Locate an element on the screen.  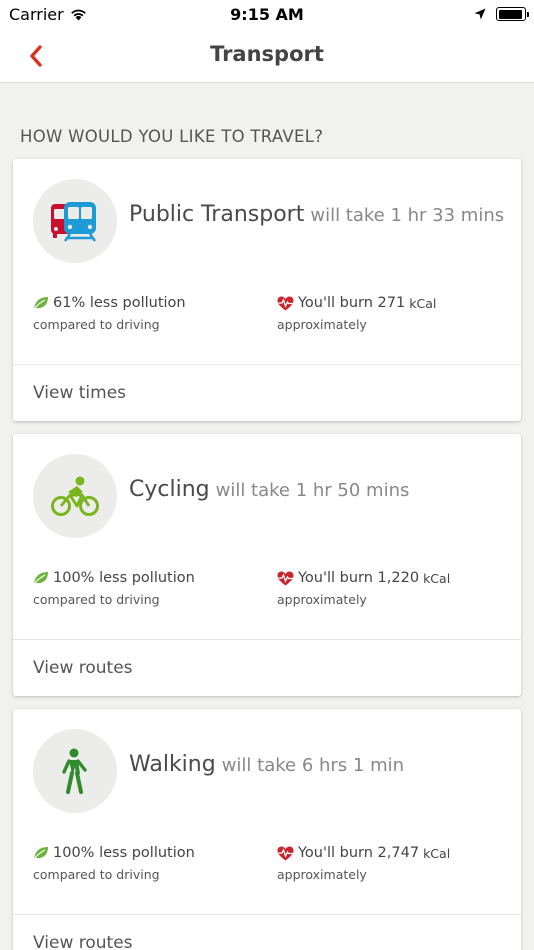
calorie-stat: You'll burn 2,747 kCal approximately is located at coordinates (363, 863).